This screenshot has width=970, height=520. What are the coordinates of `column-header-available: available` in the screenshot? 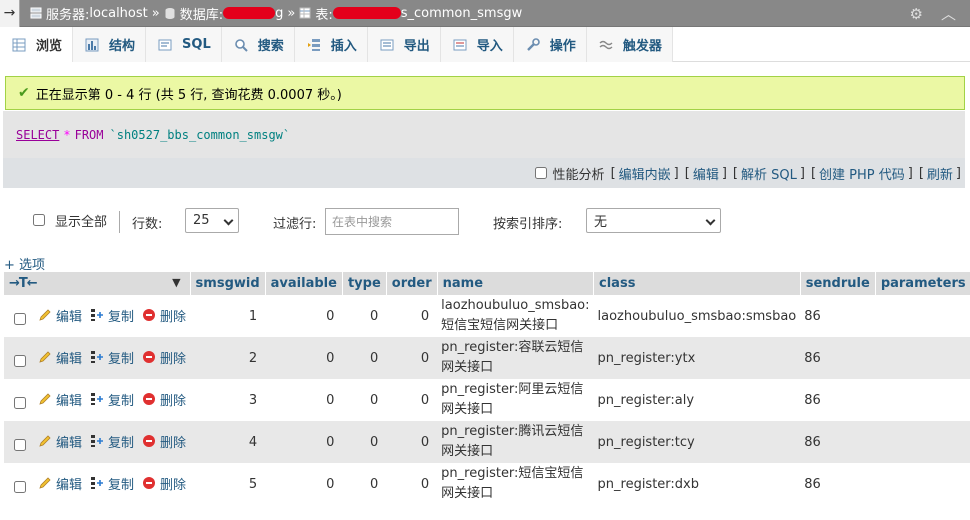 It's located at (304, 283).